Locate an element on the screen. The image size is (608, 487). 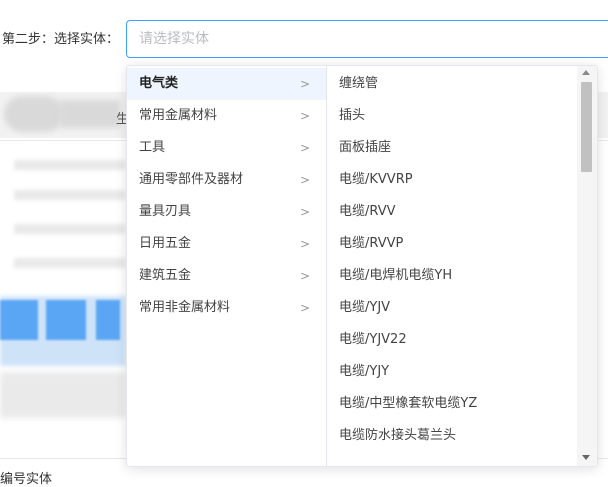
item-option: 电缆/RVVP is located at coordinates (452, 244).